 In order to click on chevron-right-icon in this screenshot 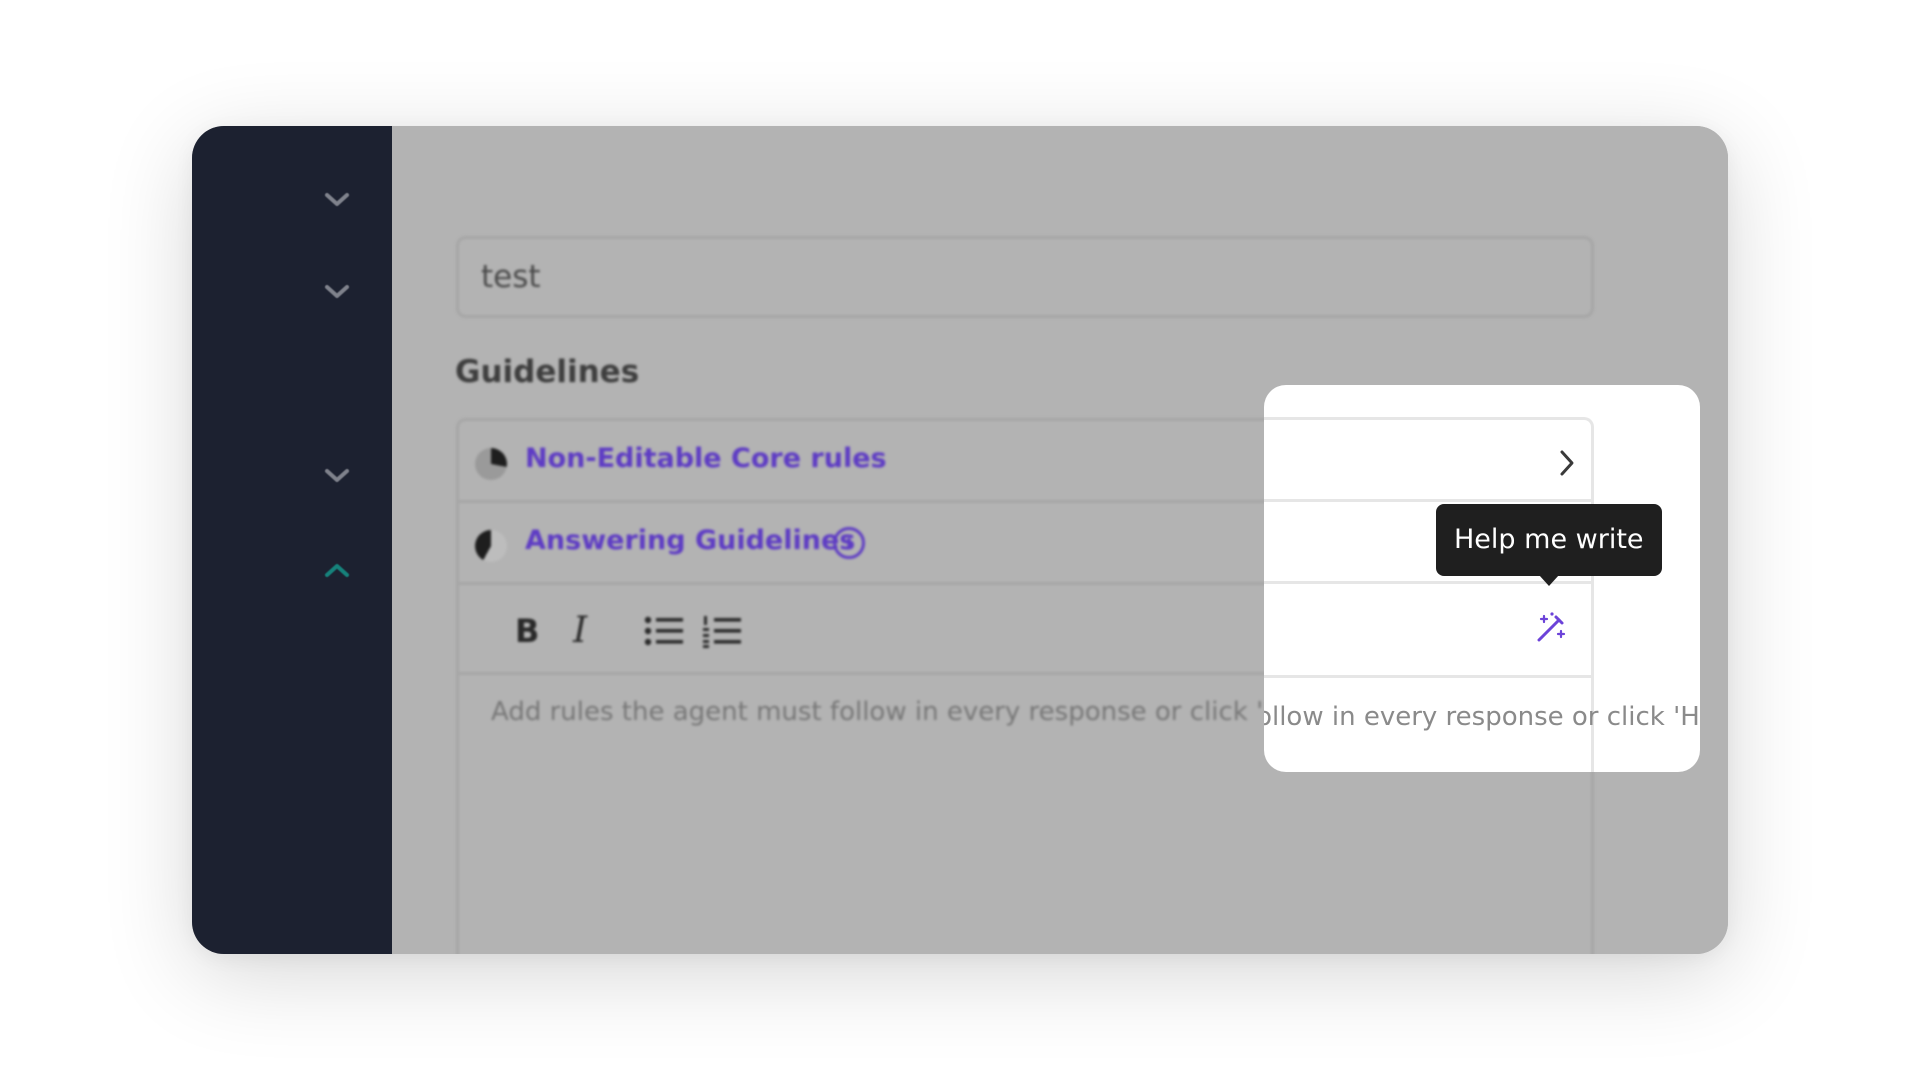, I will do `click(1567, 463)`.